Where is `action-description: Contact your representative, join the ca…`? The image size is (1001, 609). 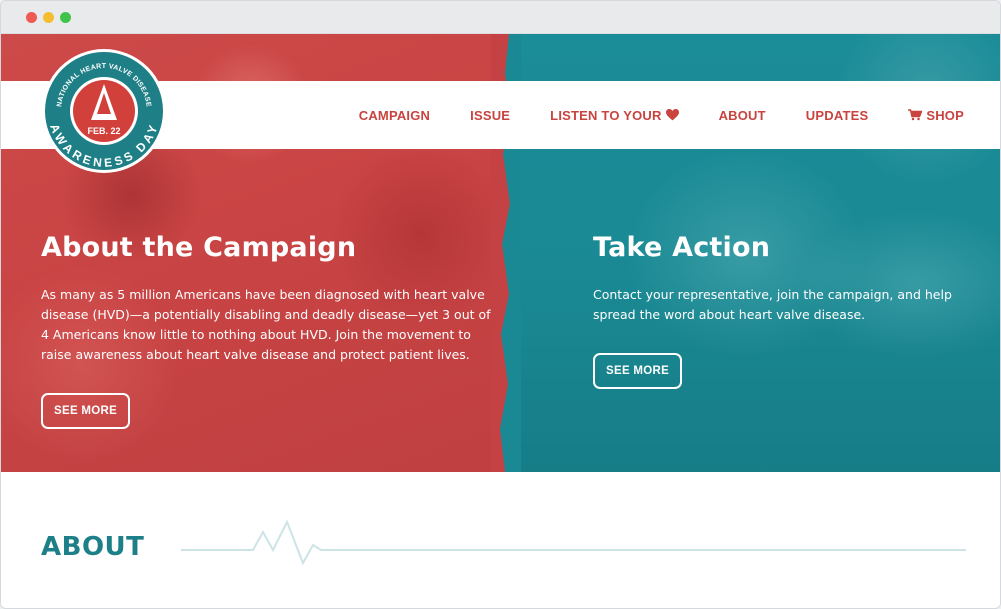
action-description: Contact your representative, join the ca… is located at coordinates (772, 304).